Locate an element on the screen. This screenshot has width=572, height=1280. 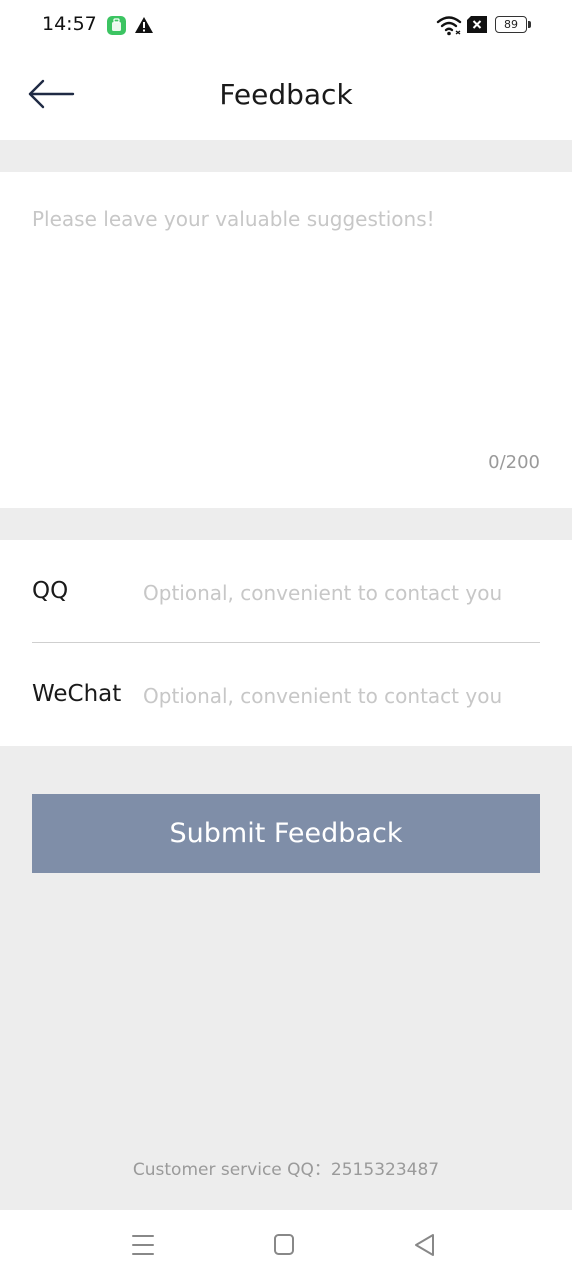
character-counter: 0/200 is located at coordinates (514, 462).